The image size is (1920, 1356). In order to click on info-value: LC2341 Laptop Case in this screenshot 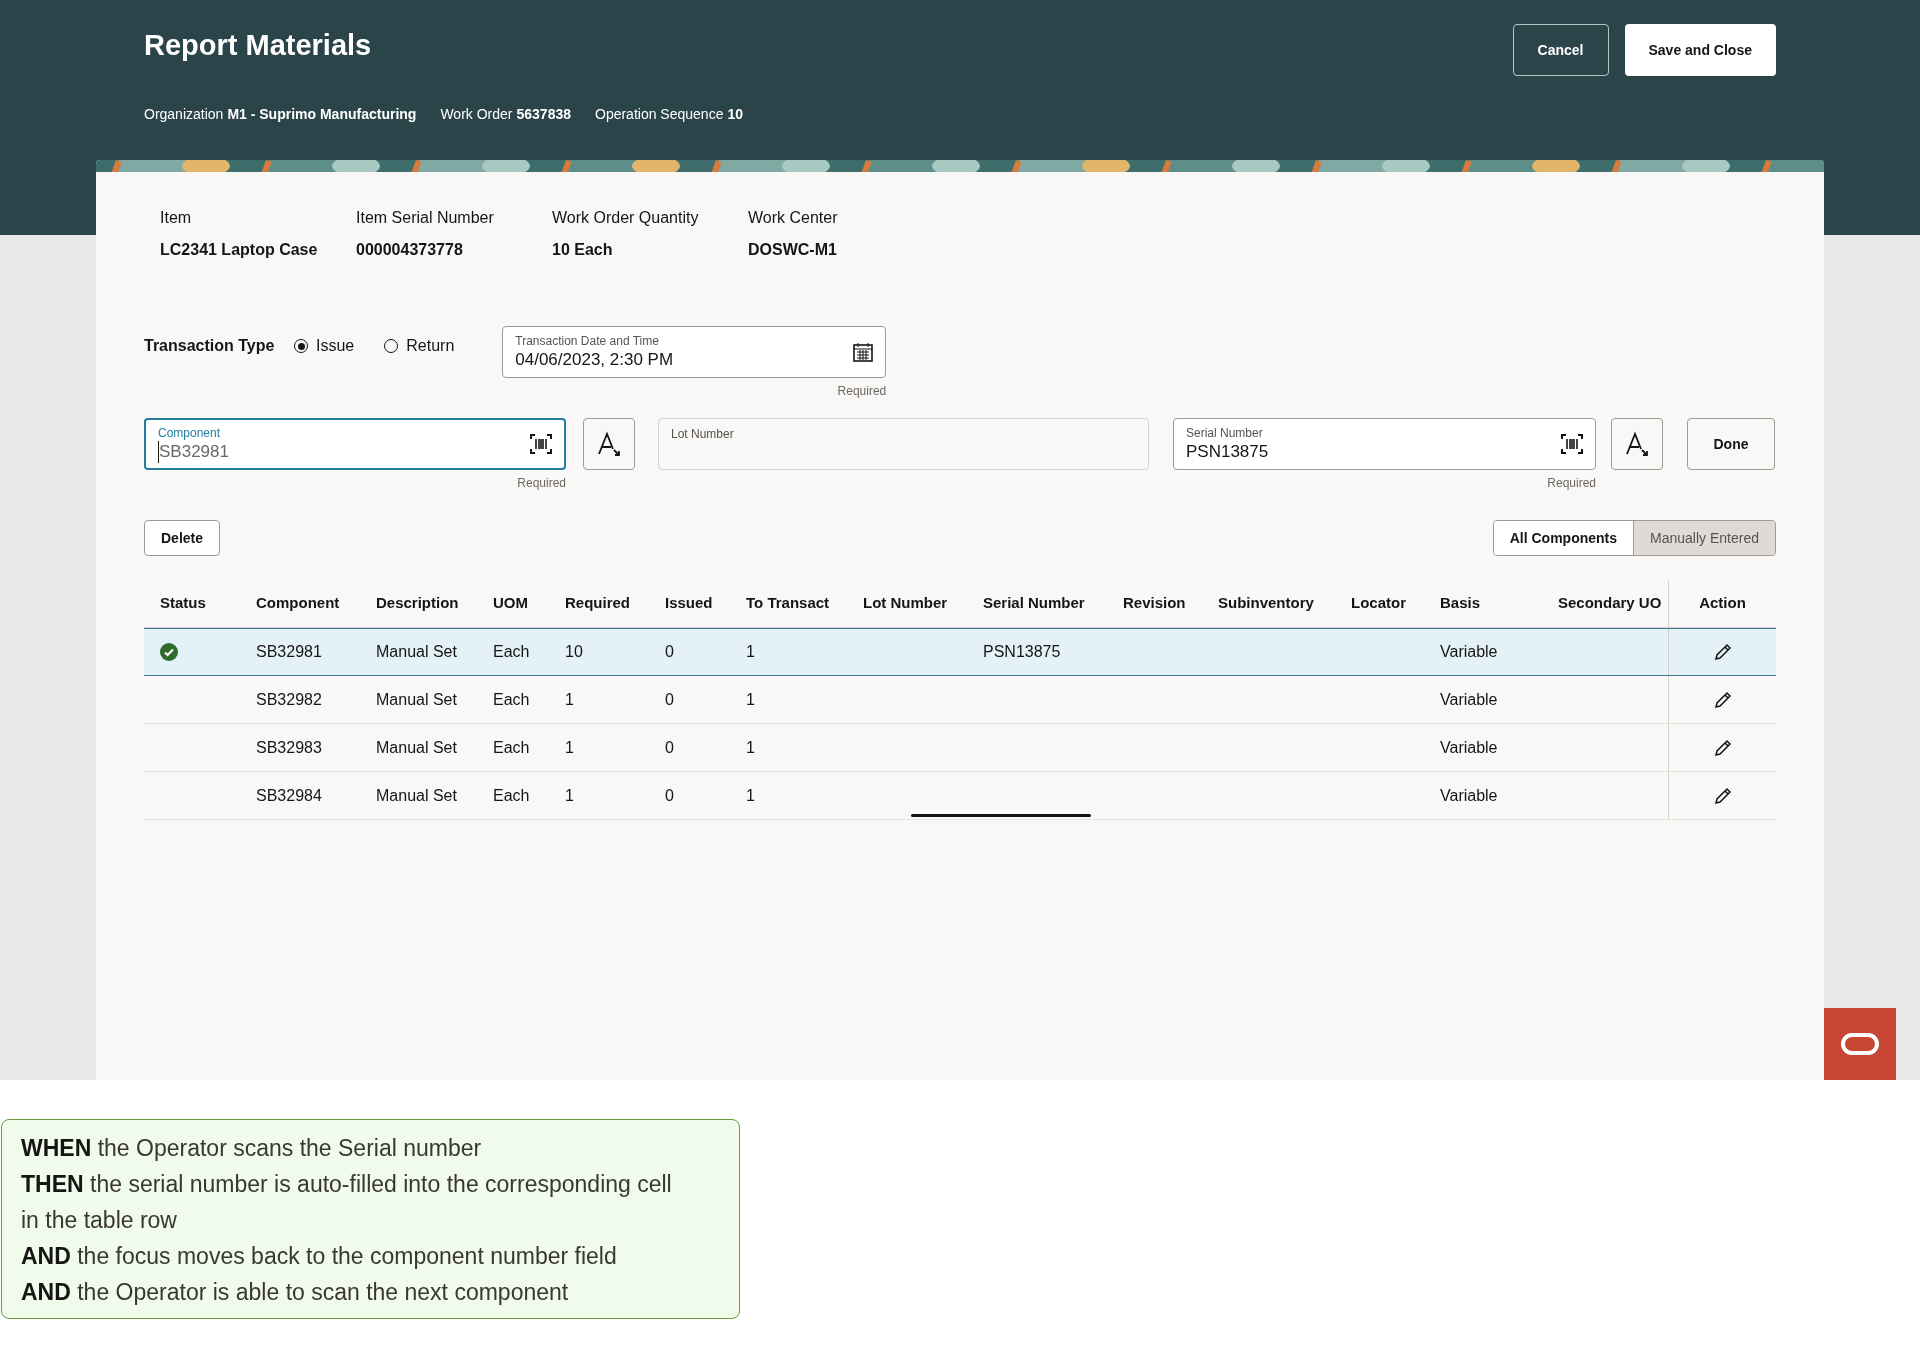, I will do `click(239, 250)`.